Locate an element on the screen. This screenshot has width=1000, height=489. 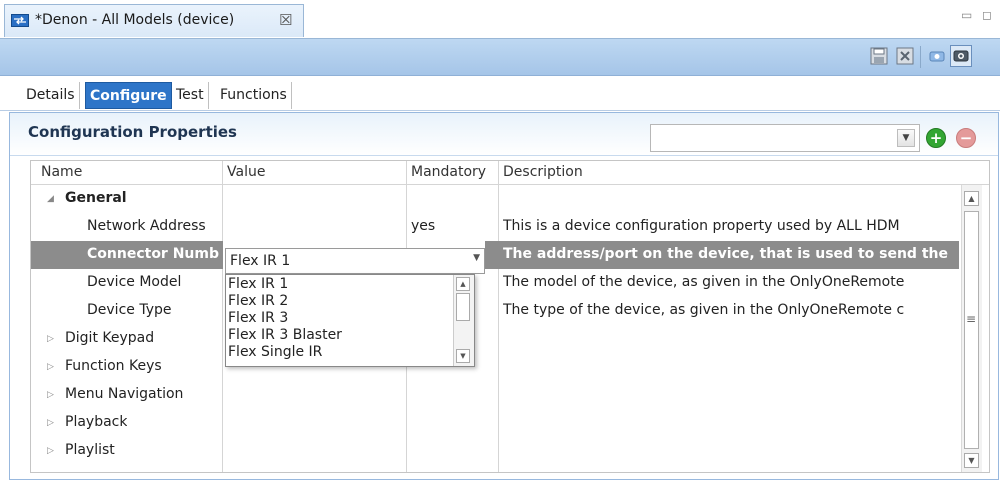
dropdown-option: Flex Single IR is located at coordinates (275, 352).